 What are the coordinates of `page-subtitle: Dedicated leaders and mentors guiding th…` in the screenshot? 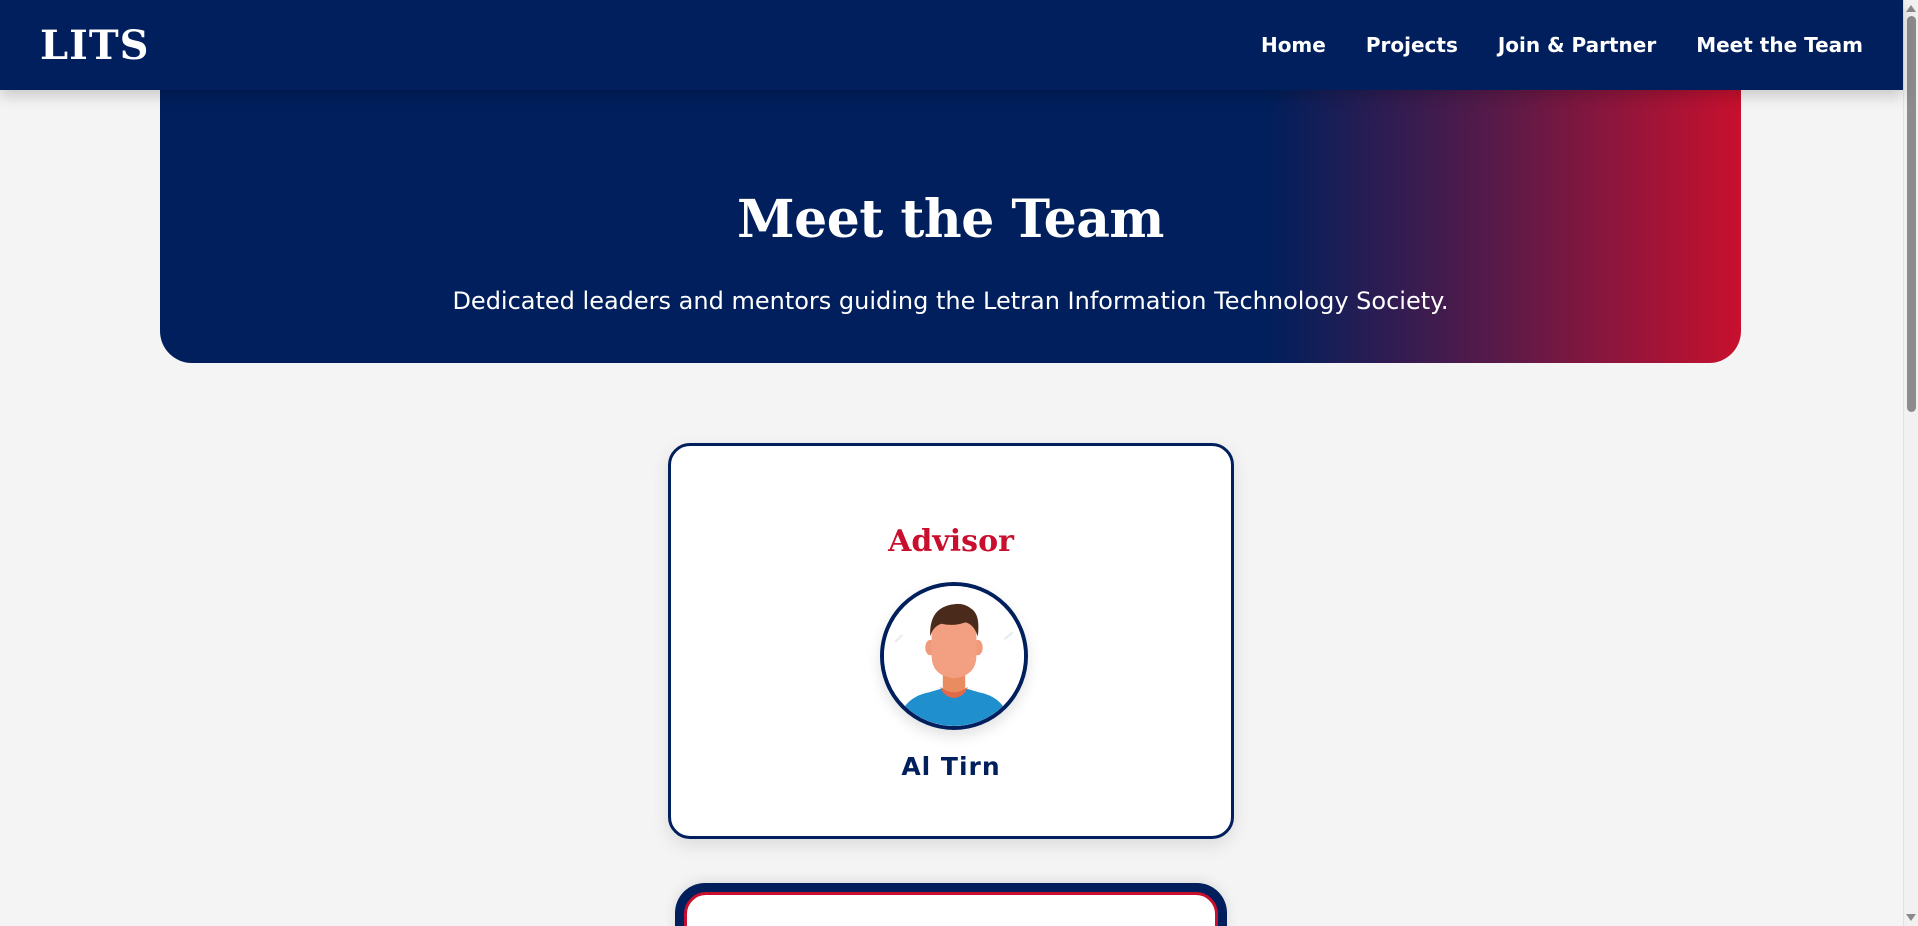 It's located at (950, 301).